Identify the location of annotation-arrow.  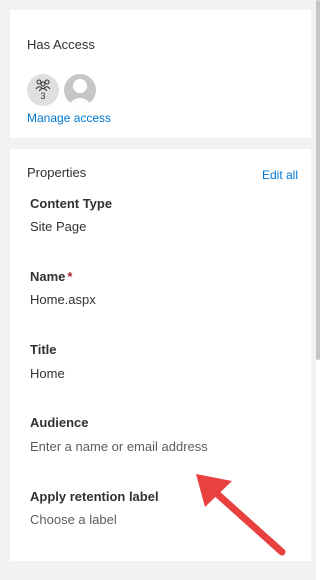
(241, 515).